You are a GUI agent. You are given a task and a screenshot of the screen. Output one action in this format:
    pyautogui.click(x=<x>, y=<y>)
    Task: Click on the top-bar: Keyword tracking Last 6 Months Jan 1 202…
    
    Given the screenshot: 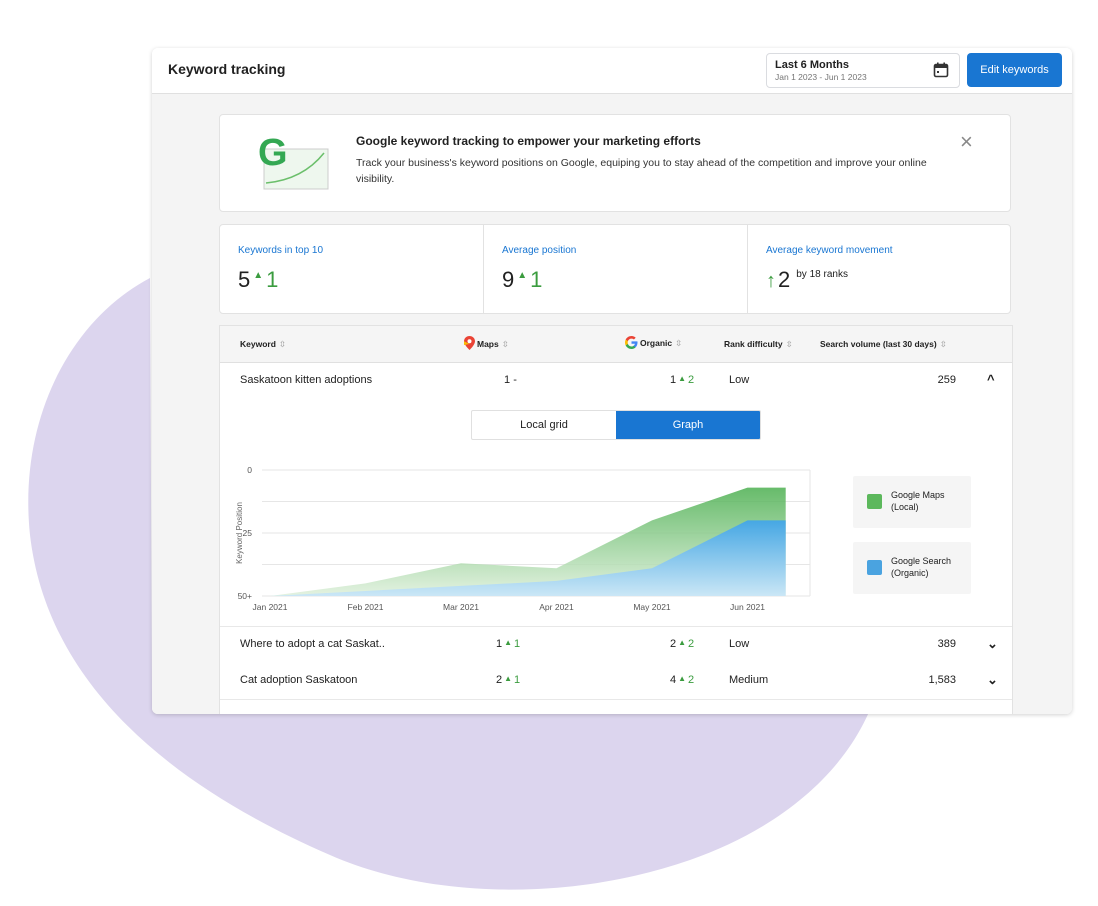 What is the action you would take?
    pyautogui.click(x=612, y=71)
    